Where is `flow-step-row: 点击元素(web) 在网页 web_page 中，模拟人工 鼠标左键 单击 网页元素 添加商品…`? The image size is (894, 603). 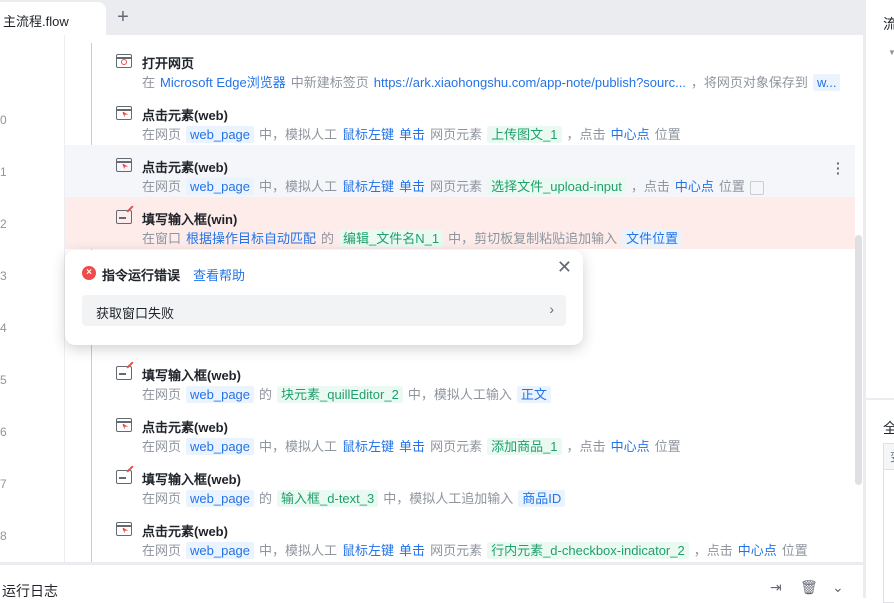 flow-step-row: 点击元素(web) 在网页 web_page 中，模拟人工 鼠标左键 单击 网页元素 添加商品… is located at coordinates (460, 431).